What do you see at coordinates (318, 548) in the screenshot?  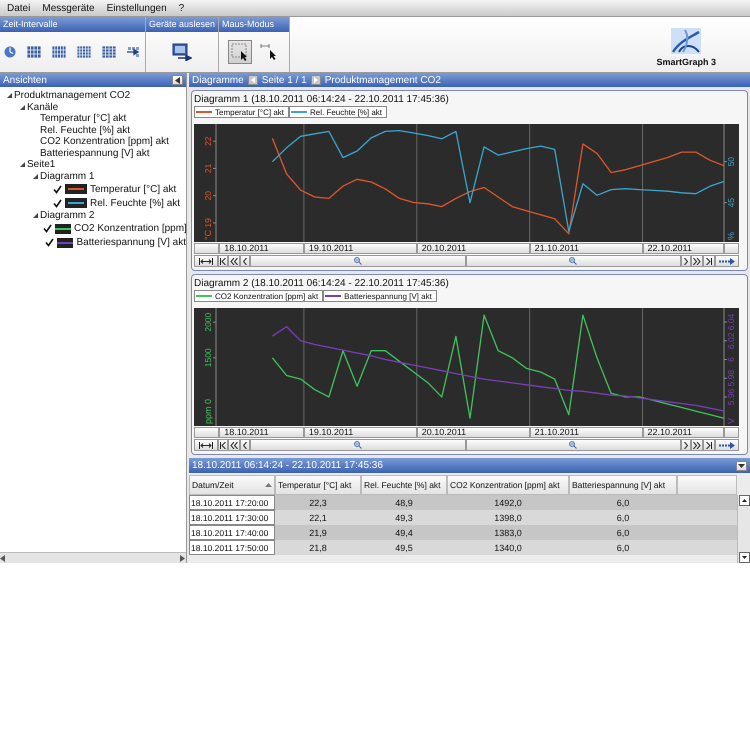 I see `table-cell-text: 21,8` at bounding box center [318, 548].